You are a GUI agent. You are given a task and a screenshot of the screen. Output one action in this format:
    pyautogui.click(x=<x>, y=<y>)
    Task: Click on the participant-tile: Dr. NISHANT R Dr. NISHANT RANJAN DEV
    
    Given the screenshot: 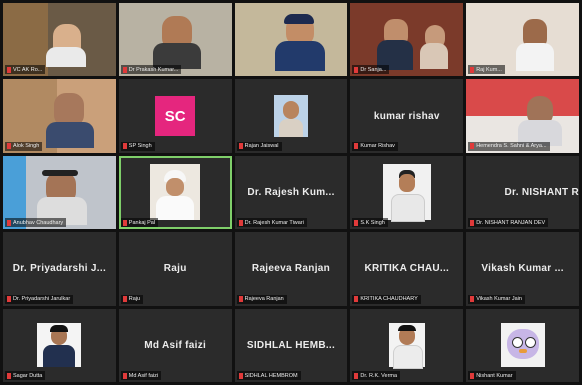 What is the action you would take?
    pyautogui.click(x=522, y=192)
    